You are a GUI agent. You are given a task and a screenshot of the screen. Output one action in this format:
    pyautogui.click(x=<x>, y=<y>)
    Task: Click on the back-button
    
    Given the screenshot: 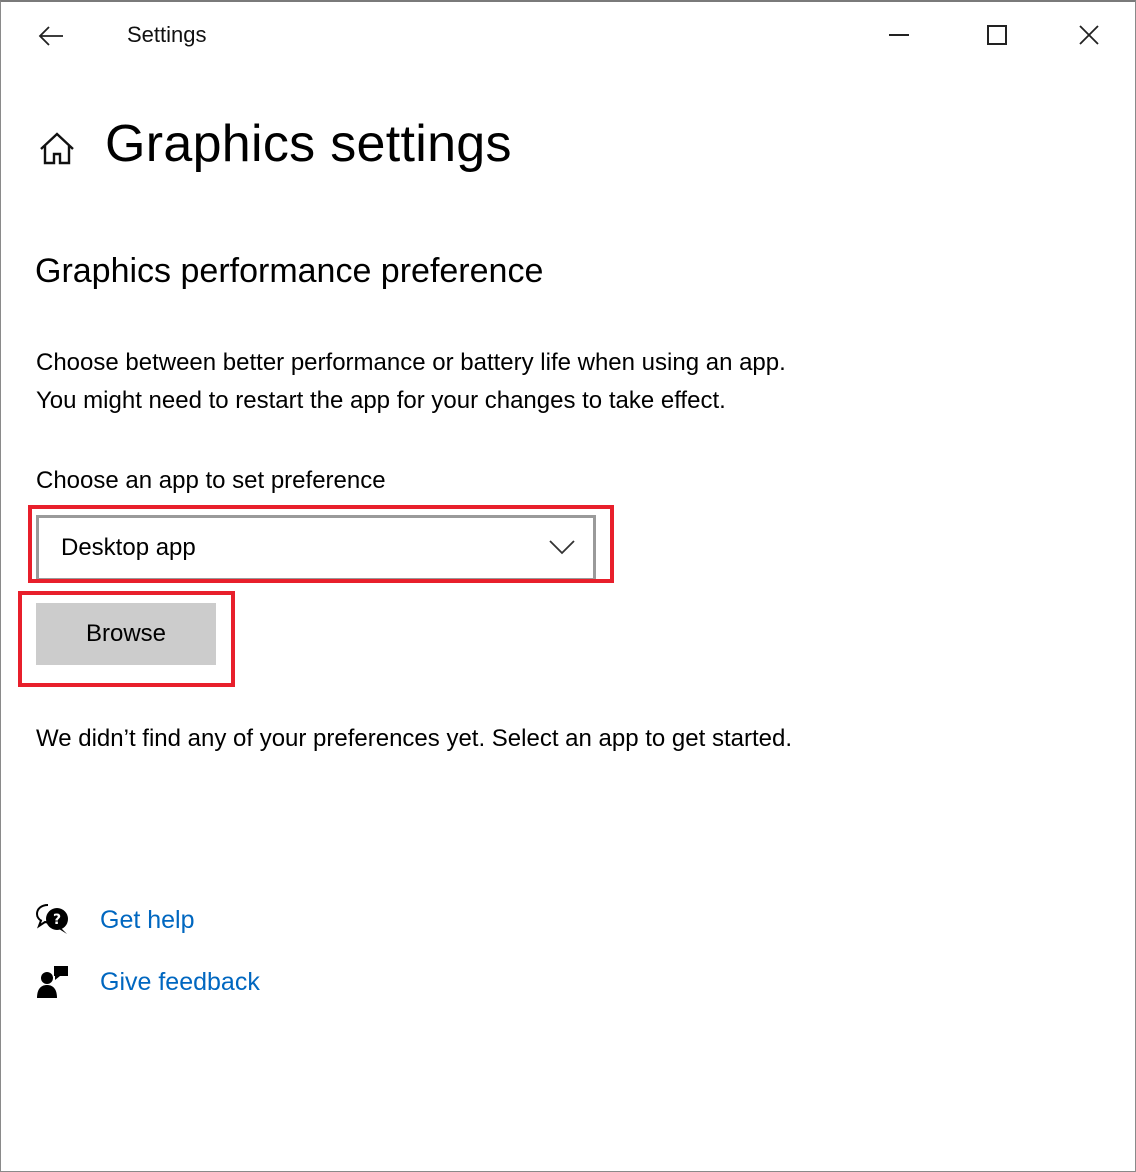 What is the action you would take?
    pyautogui.click(x=51, y=36)
    